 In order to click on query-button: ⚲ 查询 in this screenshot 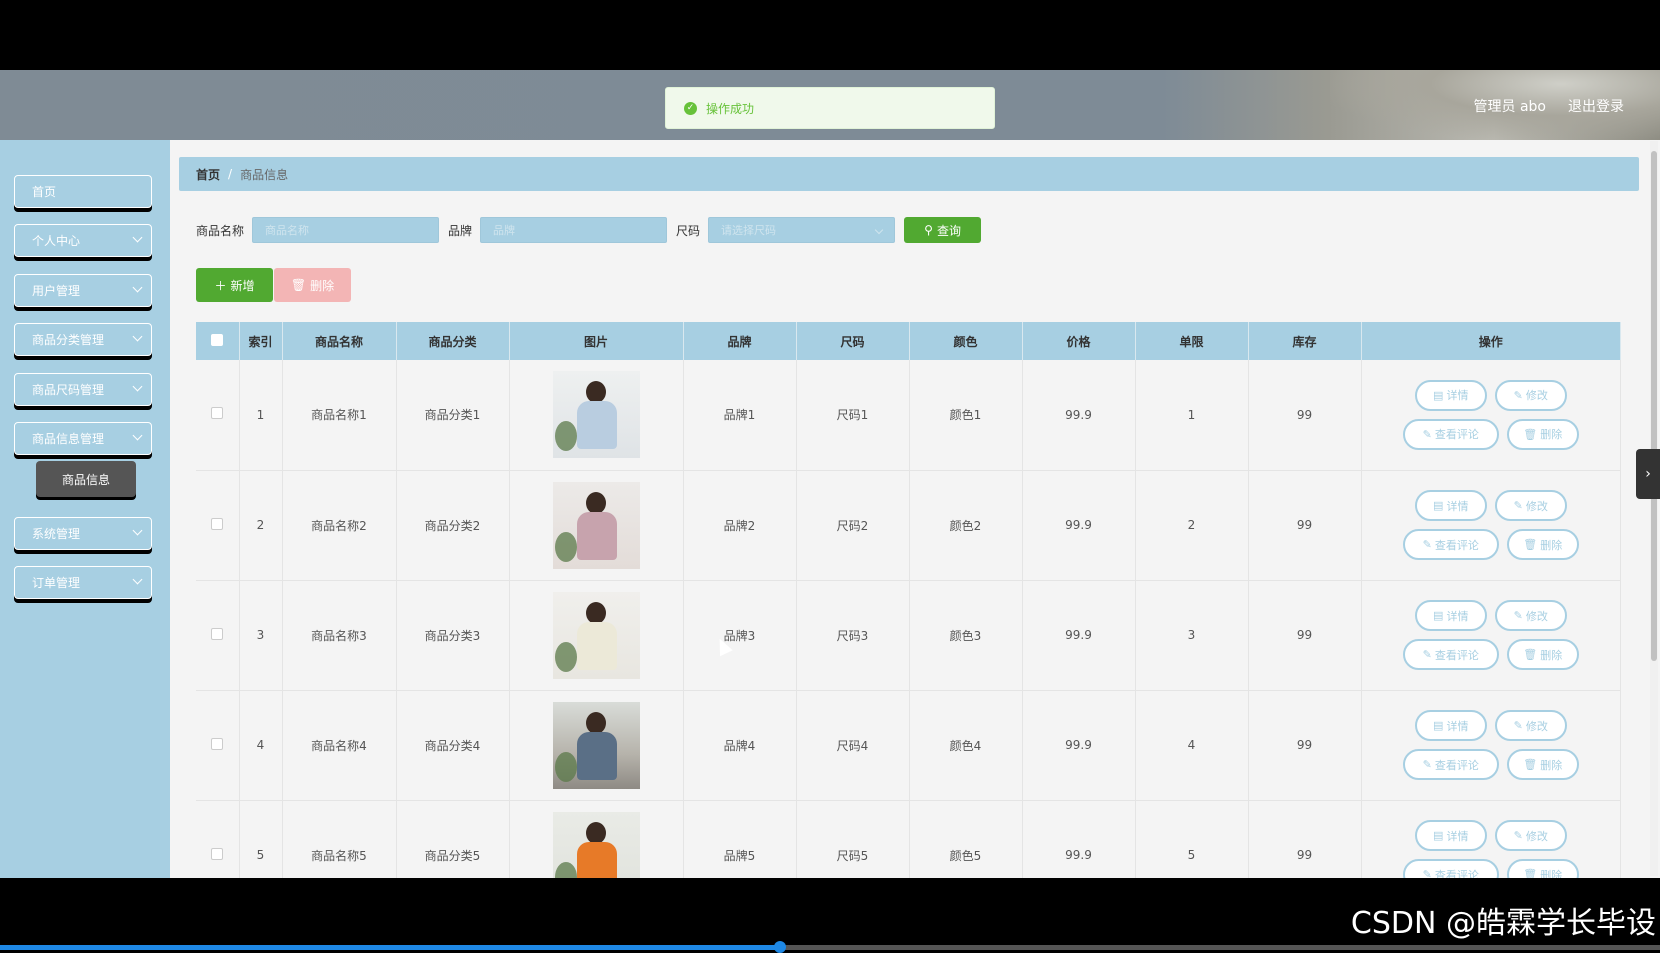, I will do `click(943, 230)`.